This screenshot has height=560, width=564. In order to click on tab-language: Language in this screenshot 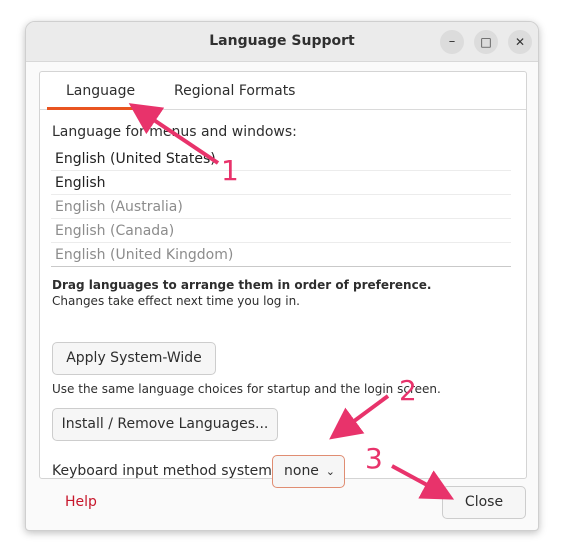, I will do `click(100, 91)`.